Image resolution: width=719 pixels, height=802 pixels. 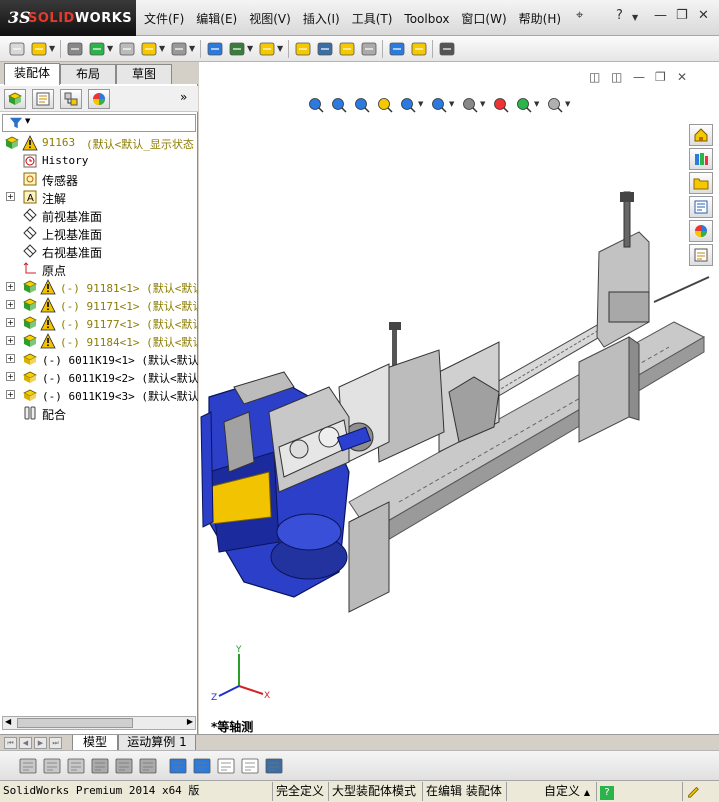 What do you see at coordinates (369, 49) in the screenshot?
I see `exploded-view-icon` at bounding box center [369, 49].